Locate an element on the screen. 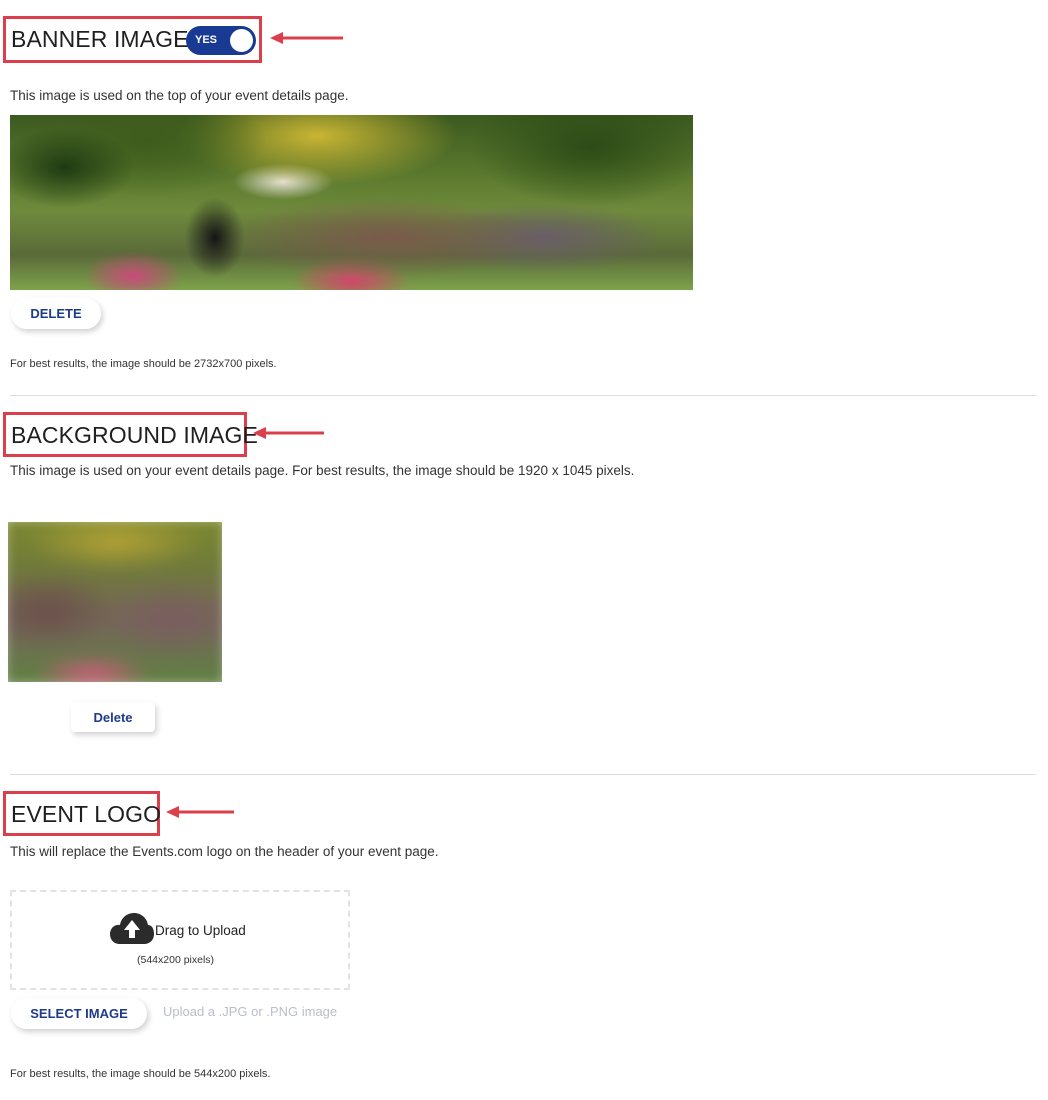 The image size is (1048, 1100). banner-image-title: BANNER IMAGE is located at coordinates (100, 39).